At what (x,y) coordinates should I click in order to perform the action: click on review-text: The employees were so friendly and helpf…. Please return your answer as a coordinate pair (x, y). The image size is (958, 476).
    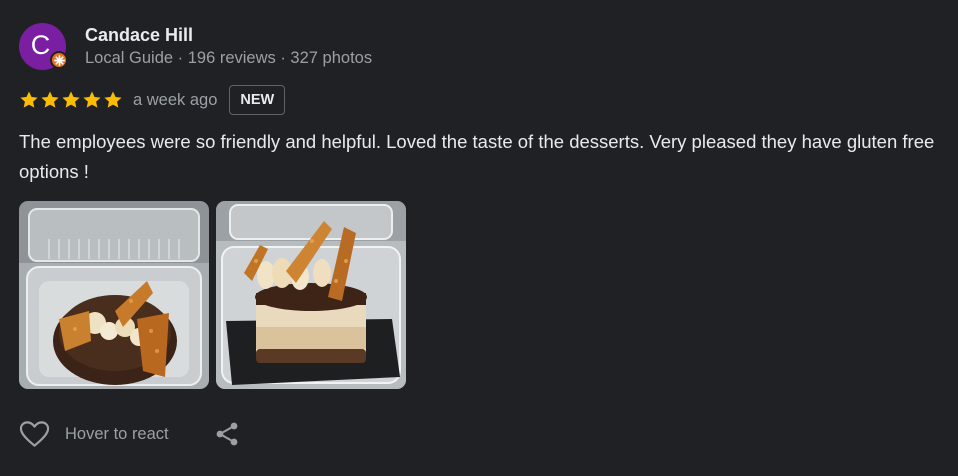
    Looking at the image, I should click on (477, 156).